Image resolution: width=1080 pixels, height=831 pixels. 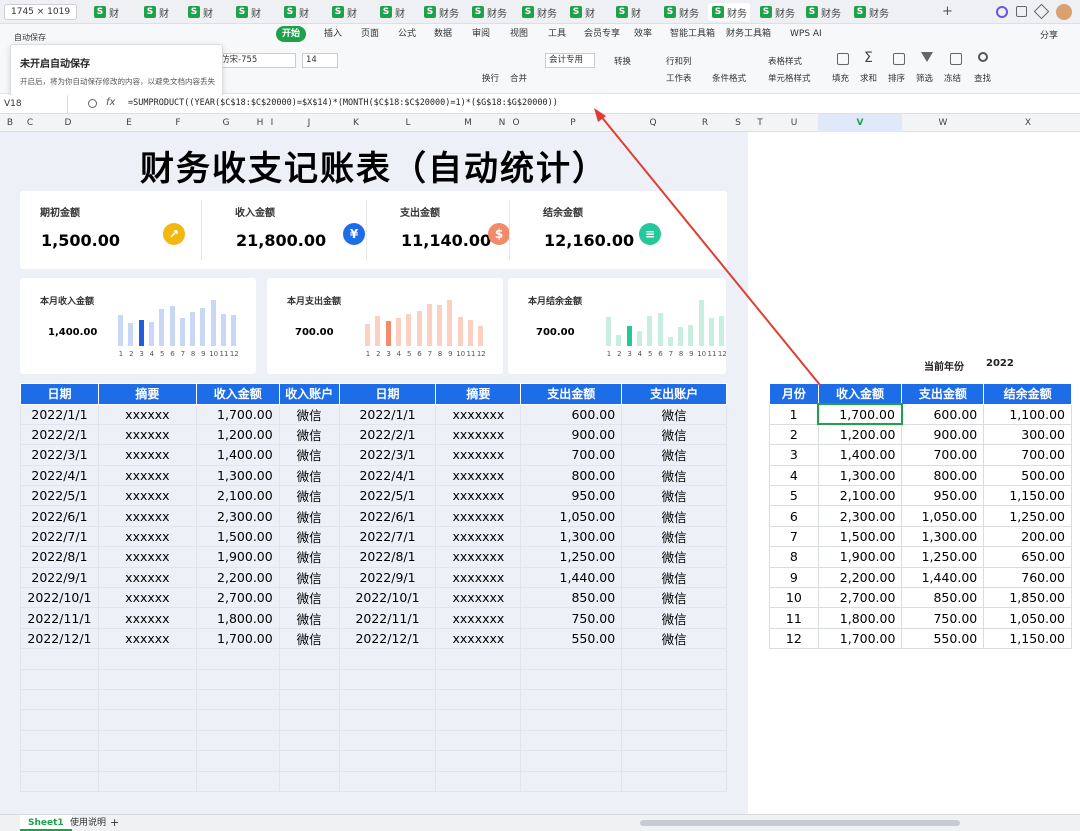 I want to click on add-sheet-icon: +, so click(x=114, y=822).